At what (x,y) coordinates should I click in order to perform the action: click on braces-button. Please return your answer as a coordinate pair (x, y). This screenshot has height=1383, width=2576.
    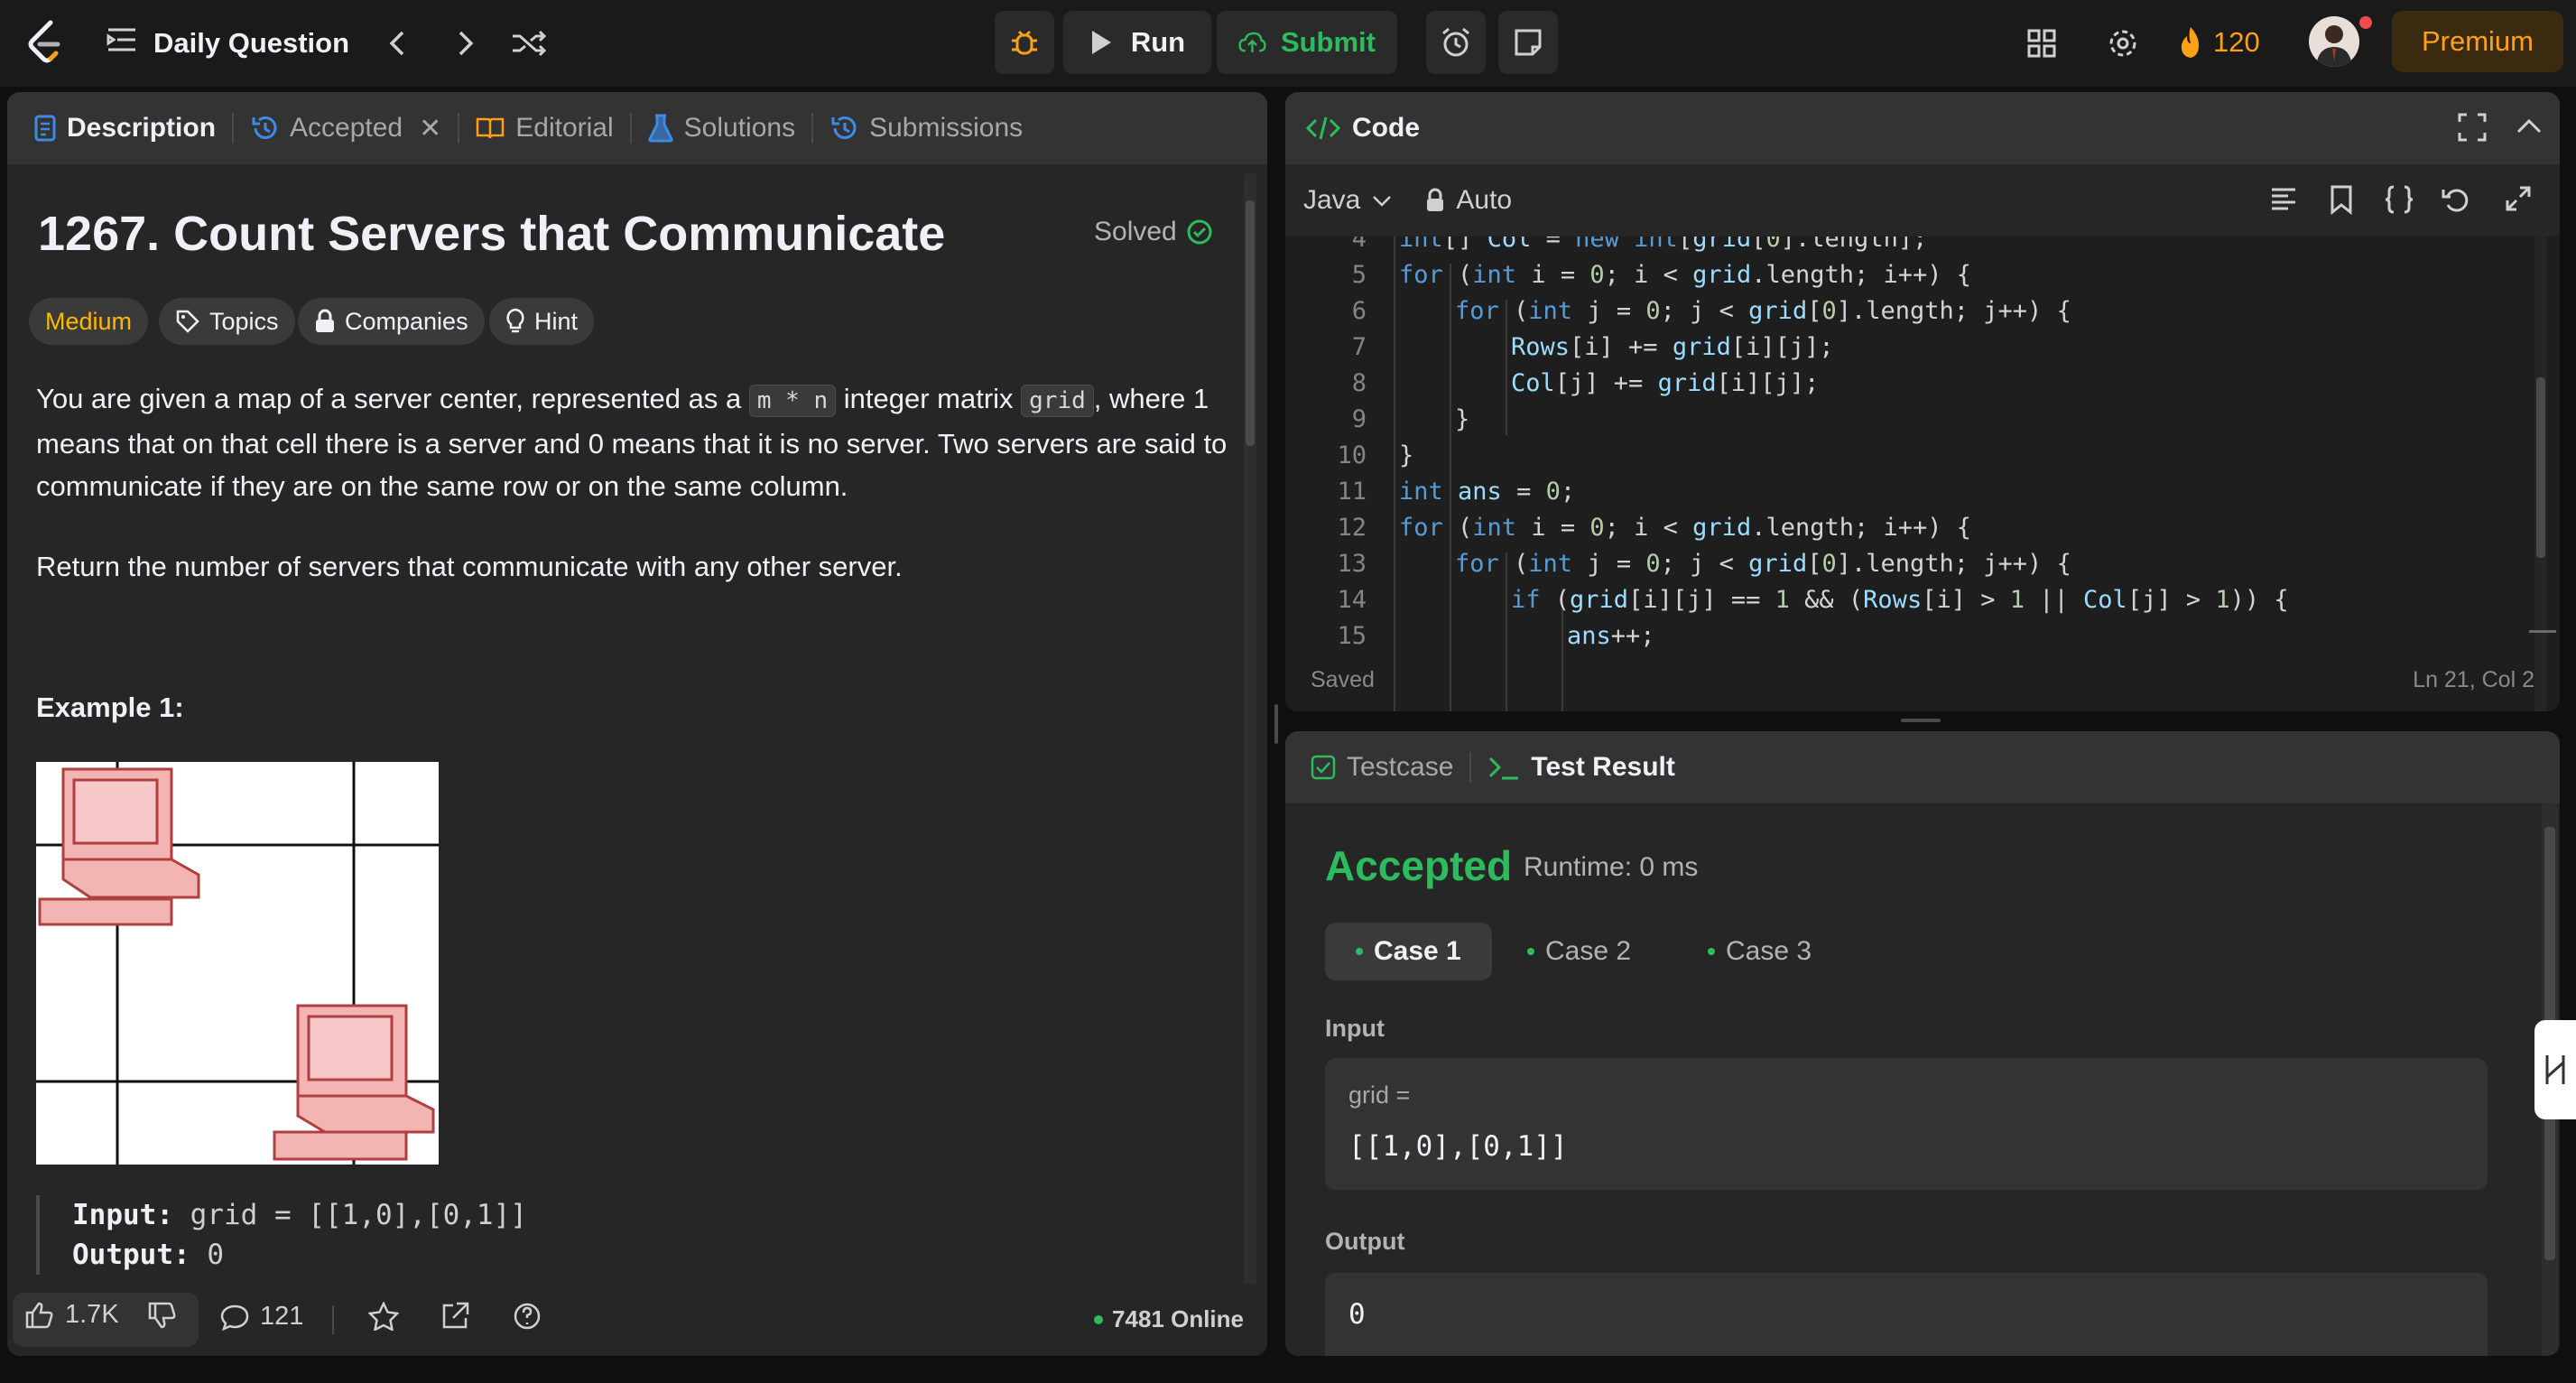
    Looking at the image, I should click on (2399, 201).